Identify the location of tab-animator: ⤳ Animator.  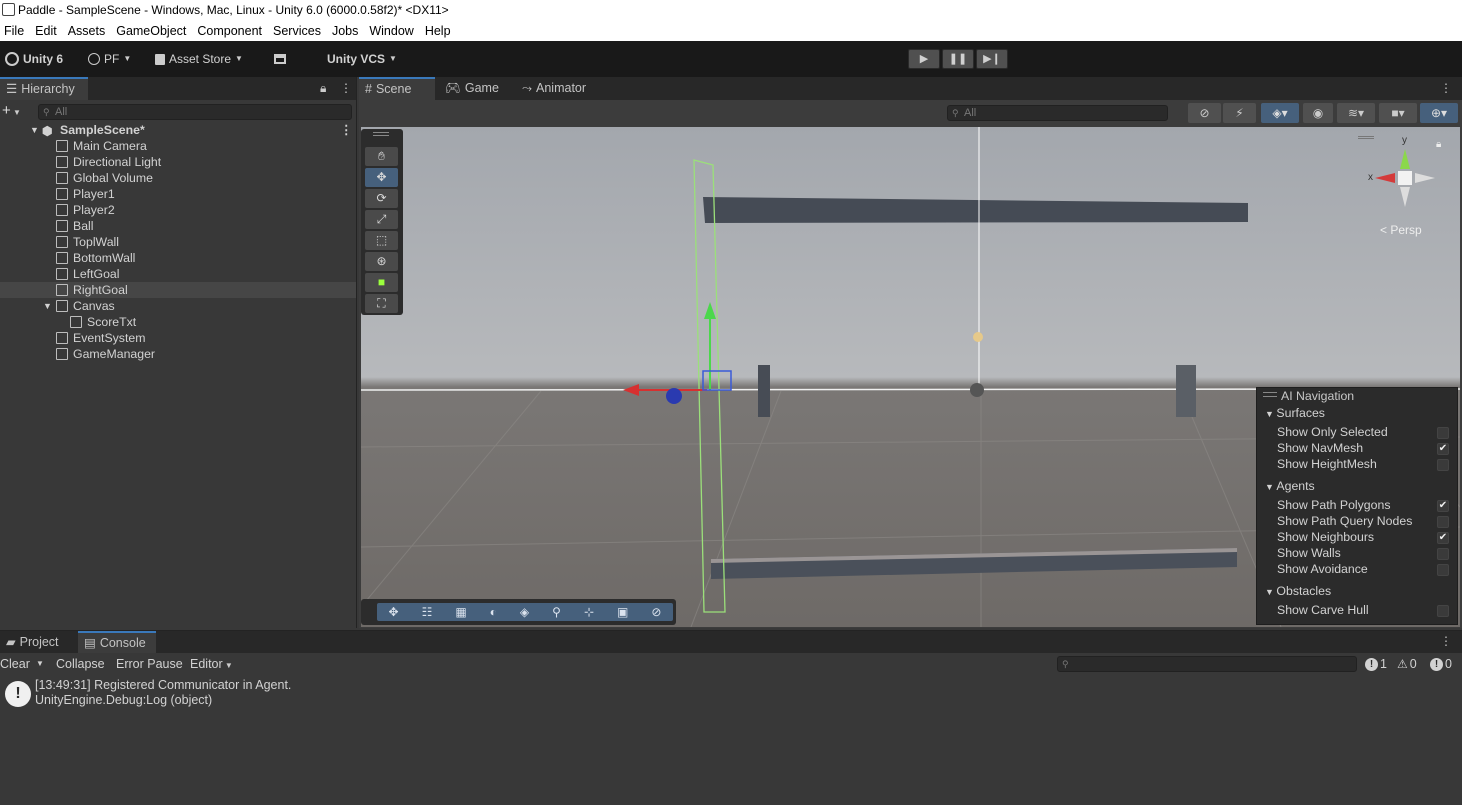
(554, 88).